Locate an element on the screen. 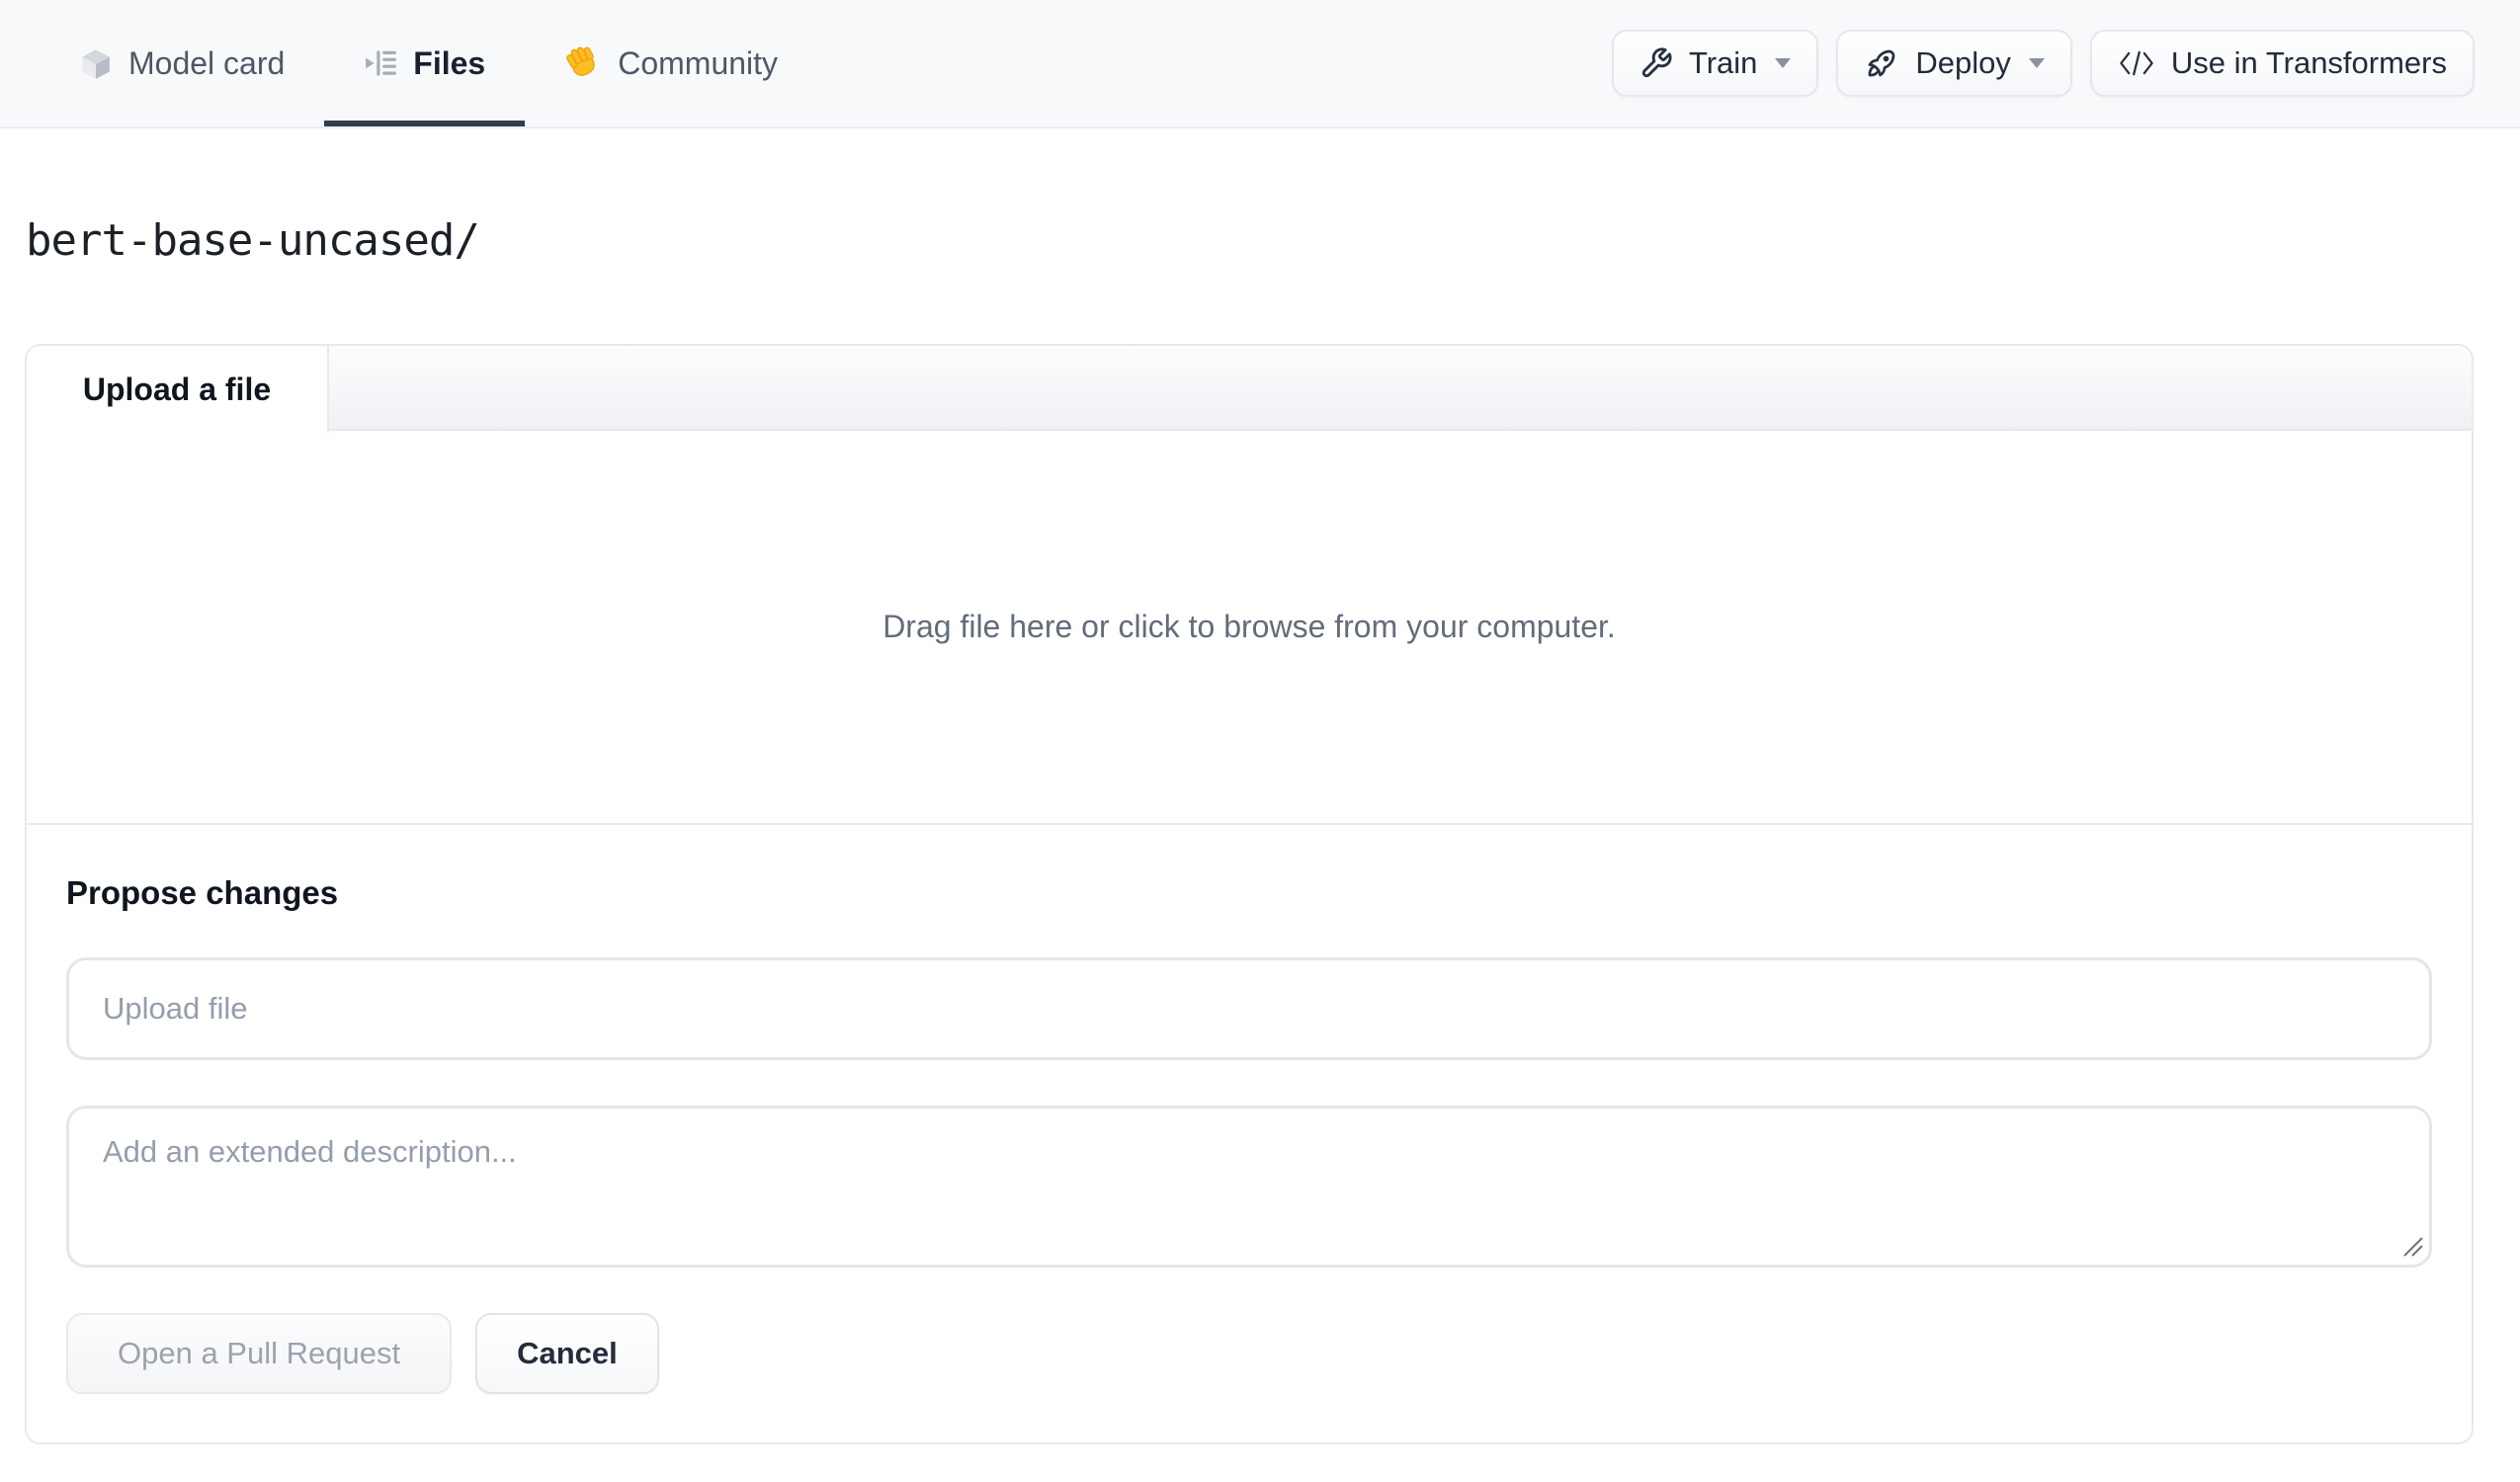  tab-community: Community is located at coordinates (671, 63).